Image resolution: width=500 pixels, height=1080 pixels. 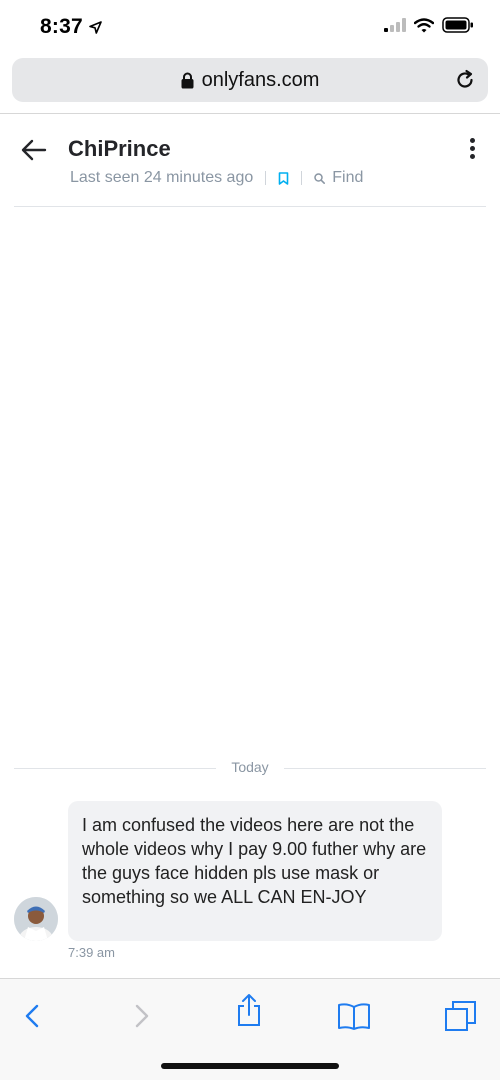 I want to click on bookmarks-button, so click(x=354, y=1016).